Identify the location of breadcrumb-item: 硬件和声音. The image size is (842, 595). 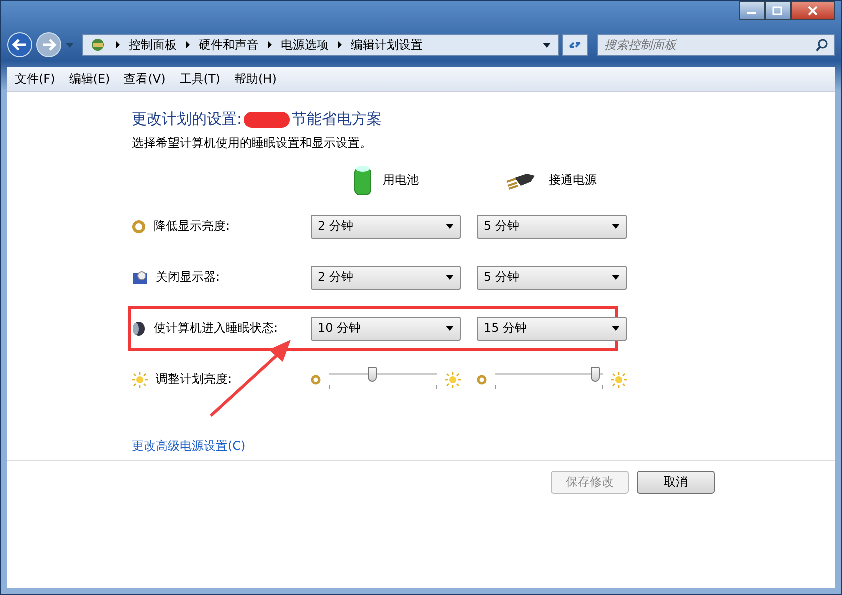
(228, 45).